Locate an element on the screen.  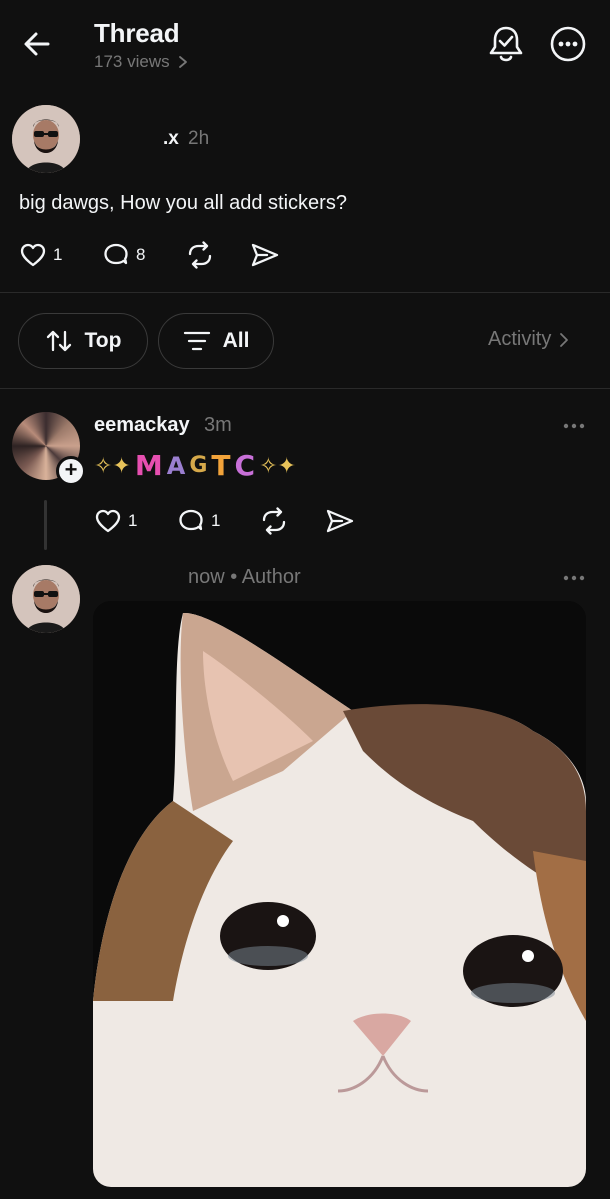
sticker-letter: M is located at coordinates (148, 465).